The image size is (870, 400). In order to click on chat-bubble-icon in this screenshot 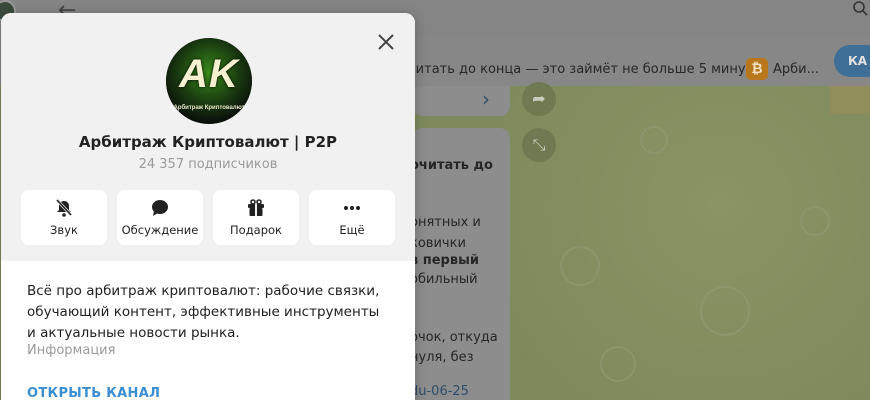, I will do `click(160, 208)`.